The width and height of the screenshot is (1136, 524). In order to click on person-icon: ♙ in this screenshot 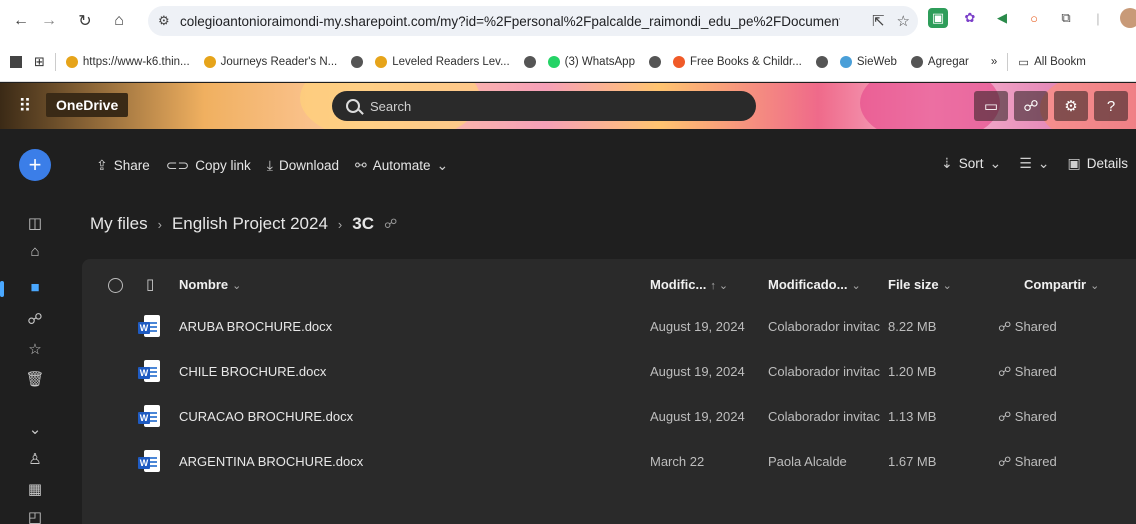, I will do `click(35, 459)`.